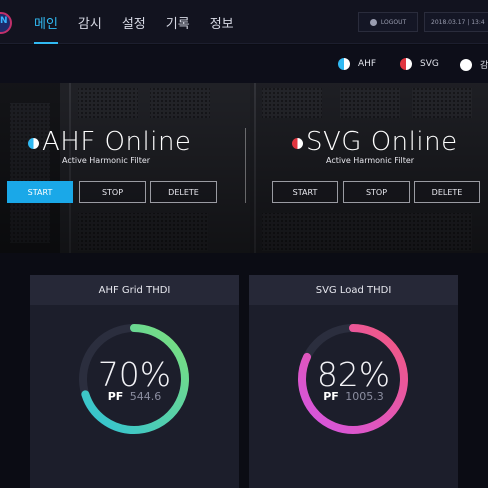 The image size is (488, 488). I want to click on pf-value: 1005.3, so click(364, 396).